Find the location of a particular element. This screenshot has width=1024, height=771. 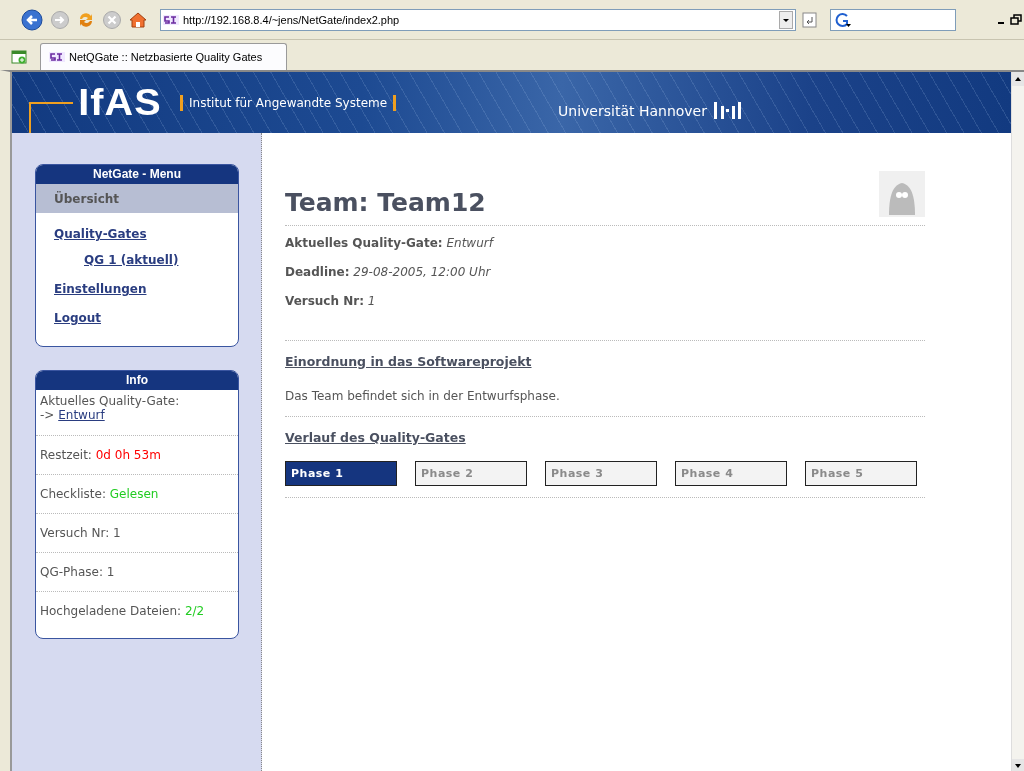

scroll-down-icon is located at coordinates (1018, 765).